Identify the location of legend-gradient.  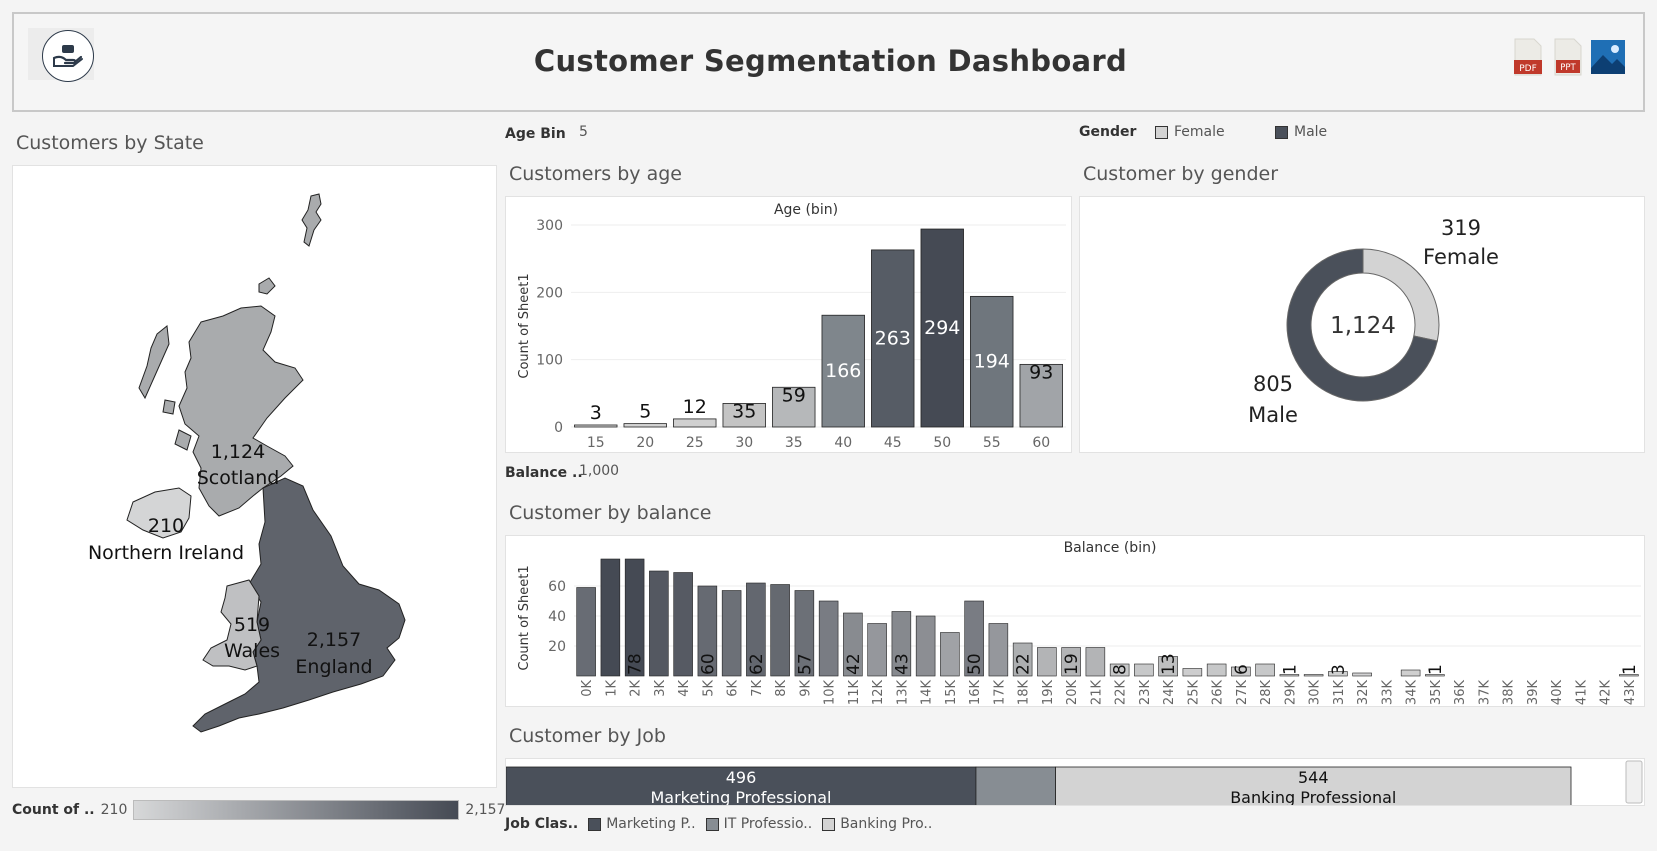
(296, 810).